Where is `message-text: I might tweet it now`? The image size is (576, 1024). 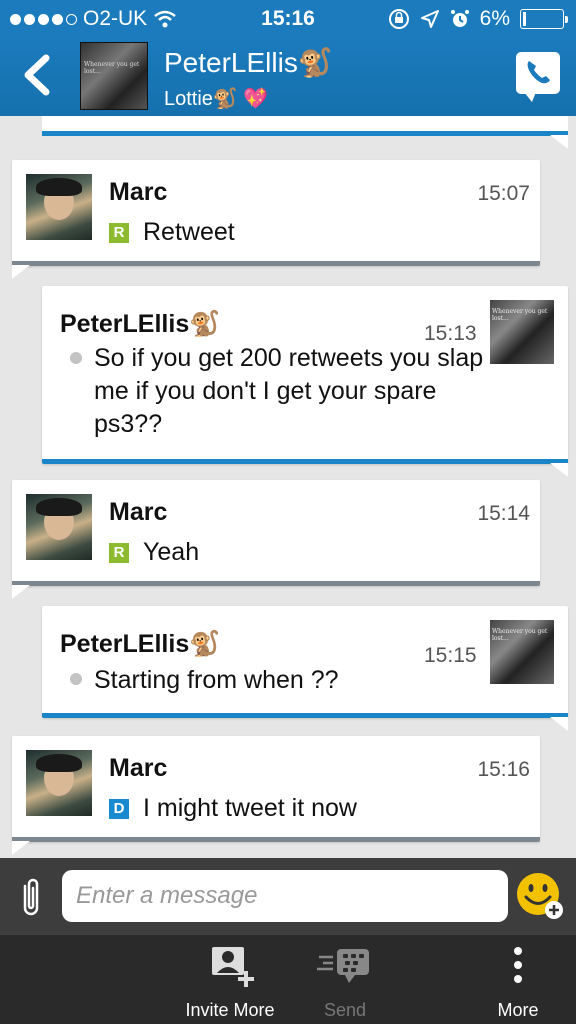 message-text: I might tweet it now is located at coordinates (250, 808).